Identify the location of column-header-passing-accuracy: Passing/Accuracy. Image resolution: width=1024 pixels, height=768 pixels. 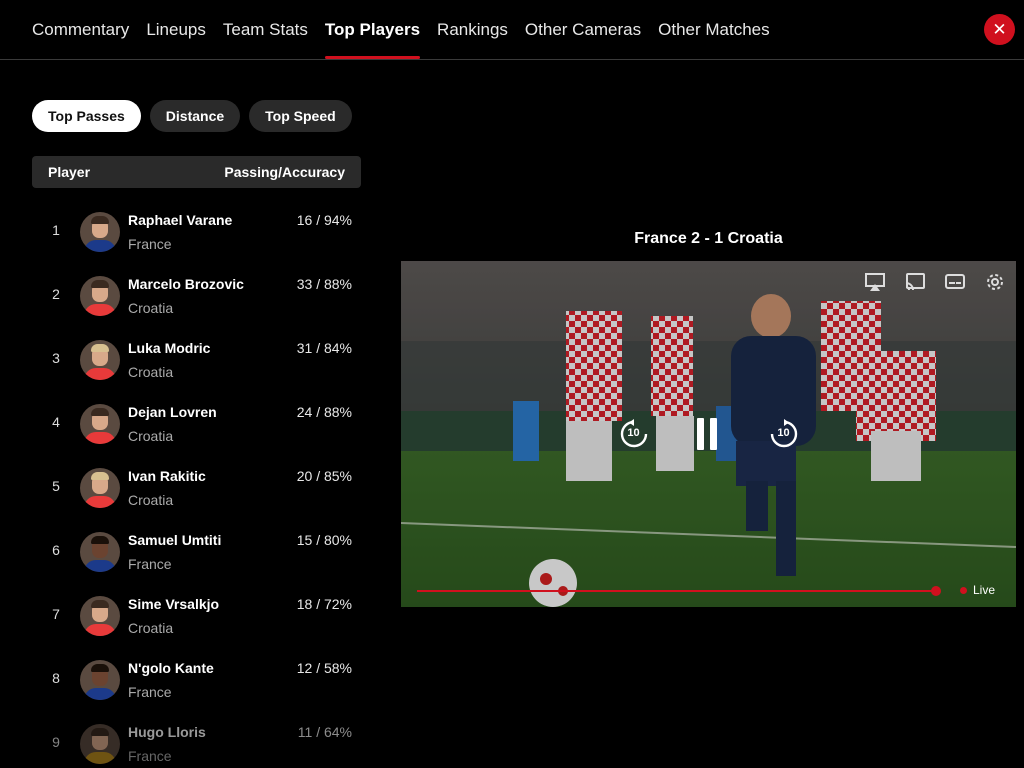
(284, 172).